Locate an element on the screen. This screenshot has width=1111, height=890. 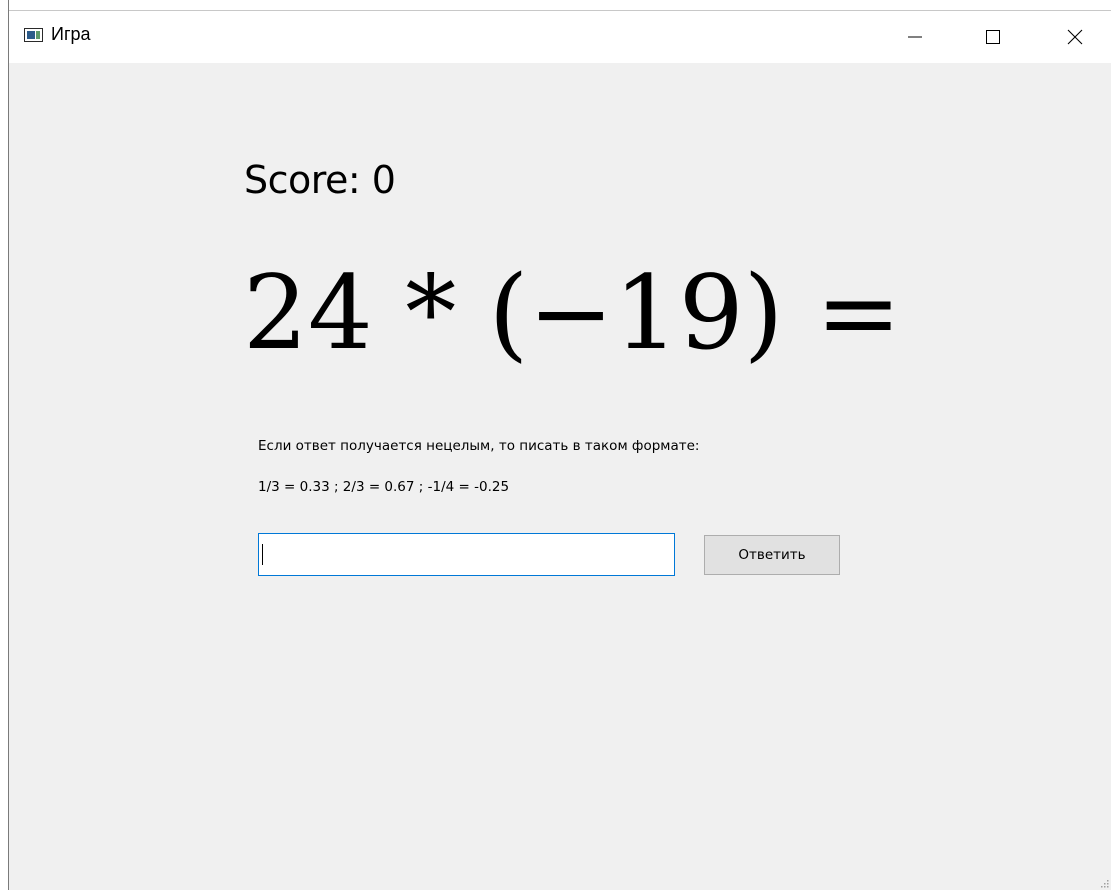
minimize-button is located at coordinates (915, 37).